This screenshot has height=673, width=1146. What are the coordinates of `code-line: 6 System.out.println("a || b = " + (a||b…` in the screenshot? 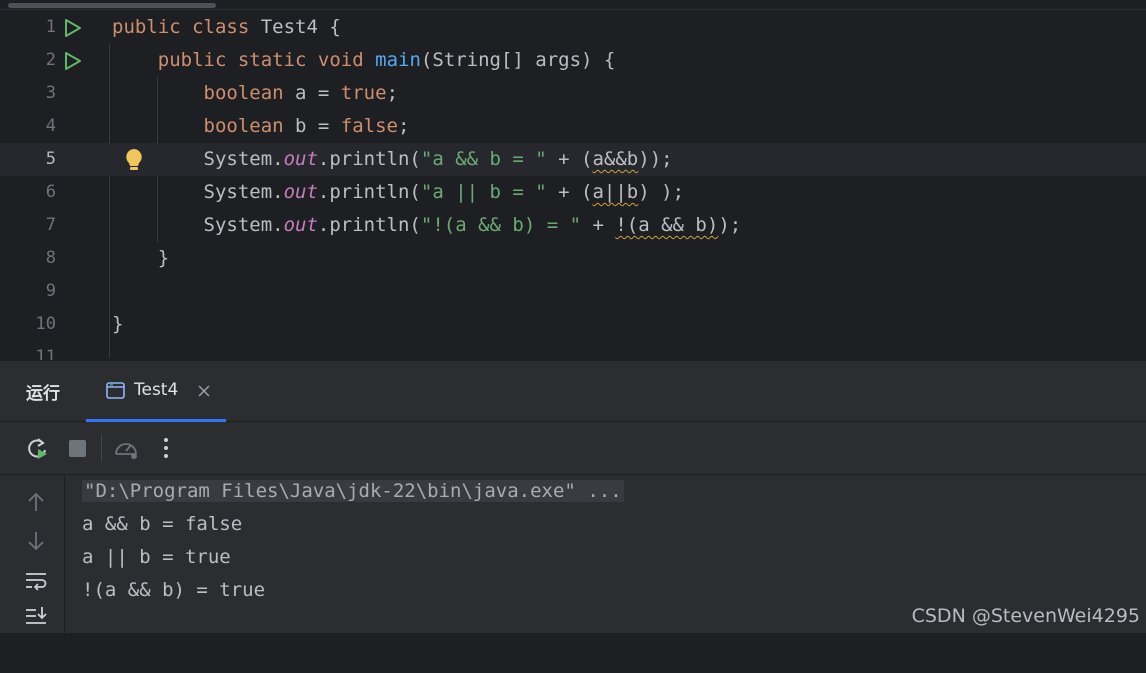 It's located at (573, 192).